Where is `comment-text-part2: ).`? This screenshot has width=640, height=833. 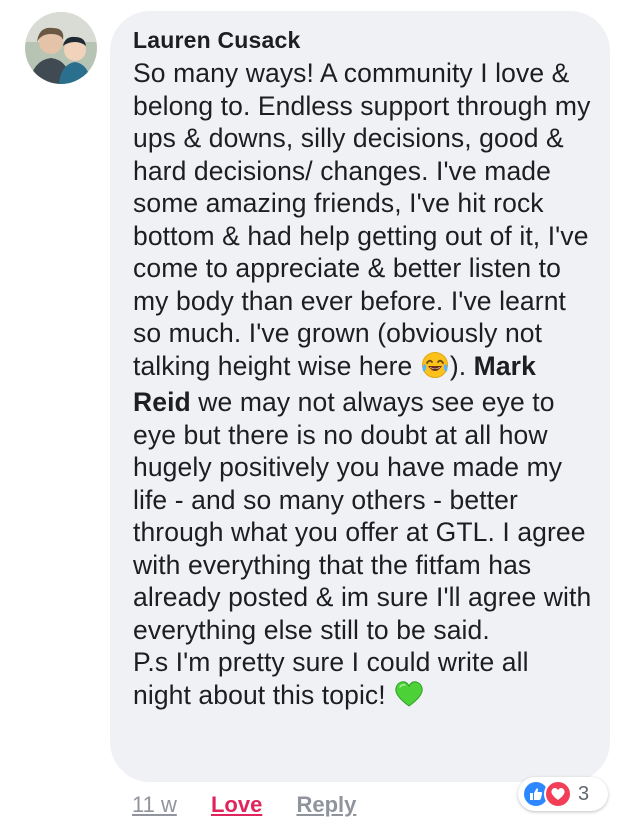
comment-text-part2: ). is located at coordinates (461, 365).